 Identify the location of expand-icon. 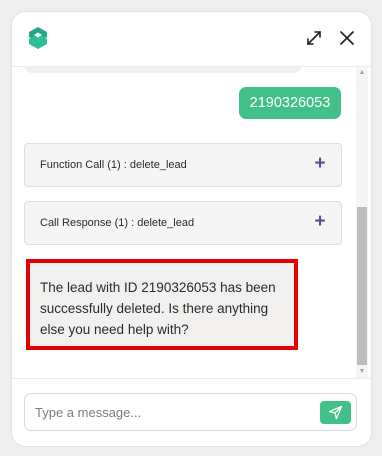
(314, 38).